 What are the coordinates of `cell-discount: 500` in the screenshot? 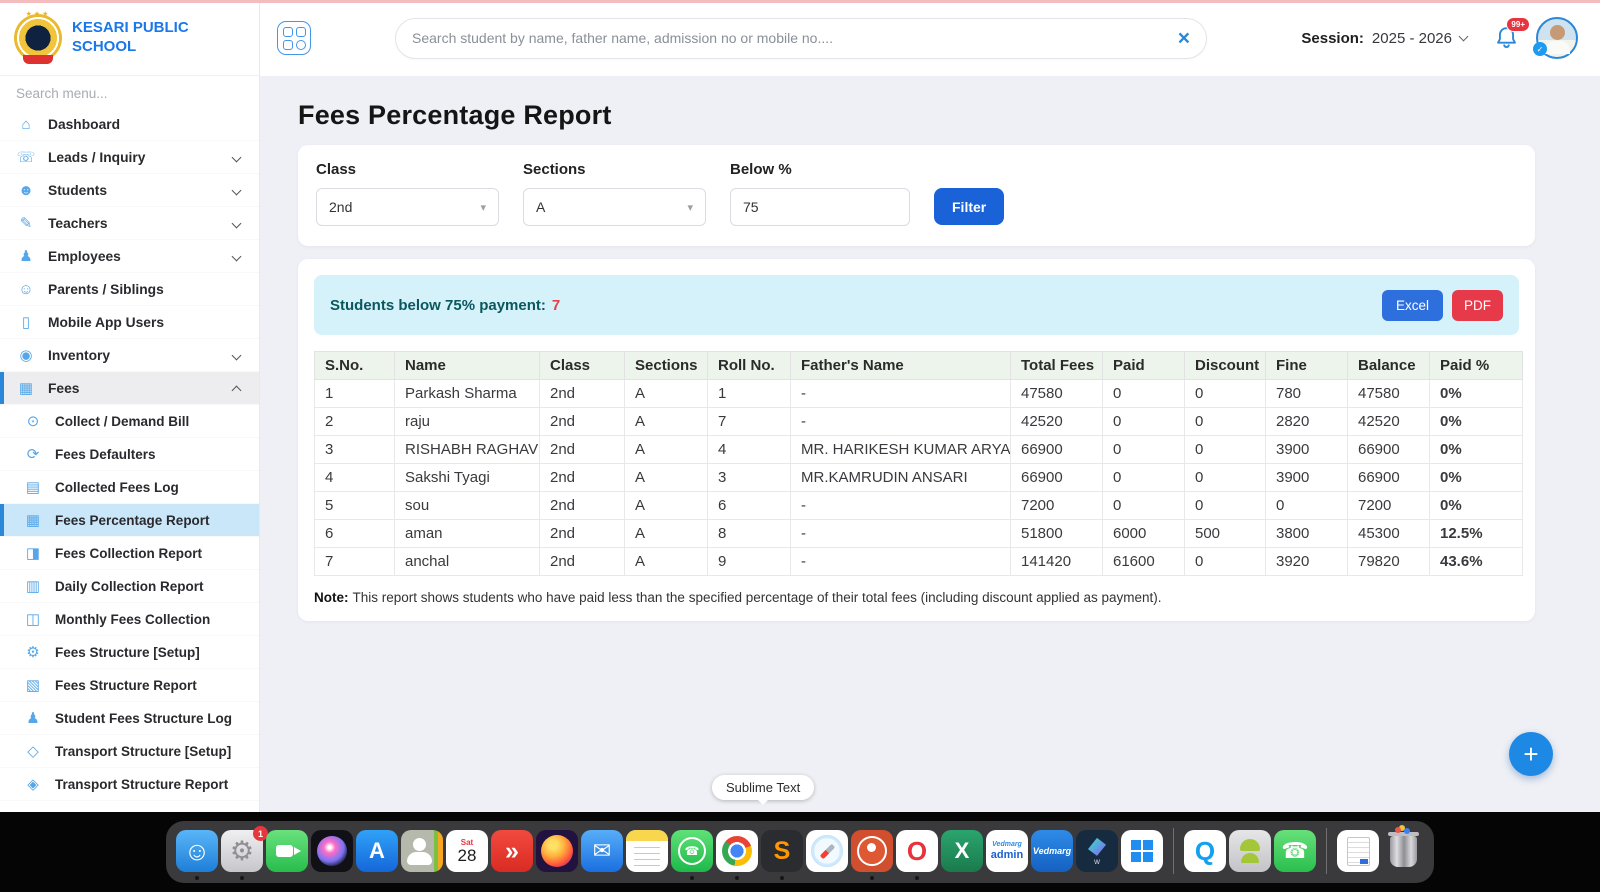 It's located at (1225, 533).